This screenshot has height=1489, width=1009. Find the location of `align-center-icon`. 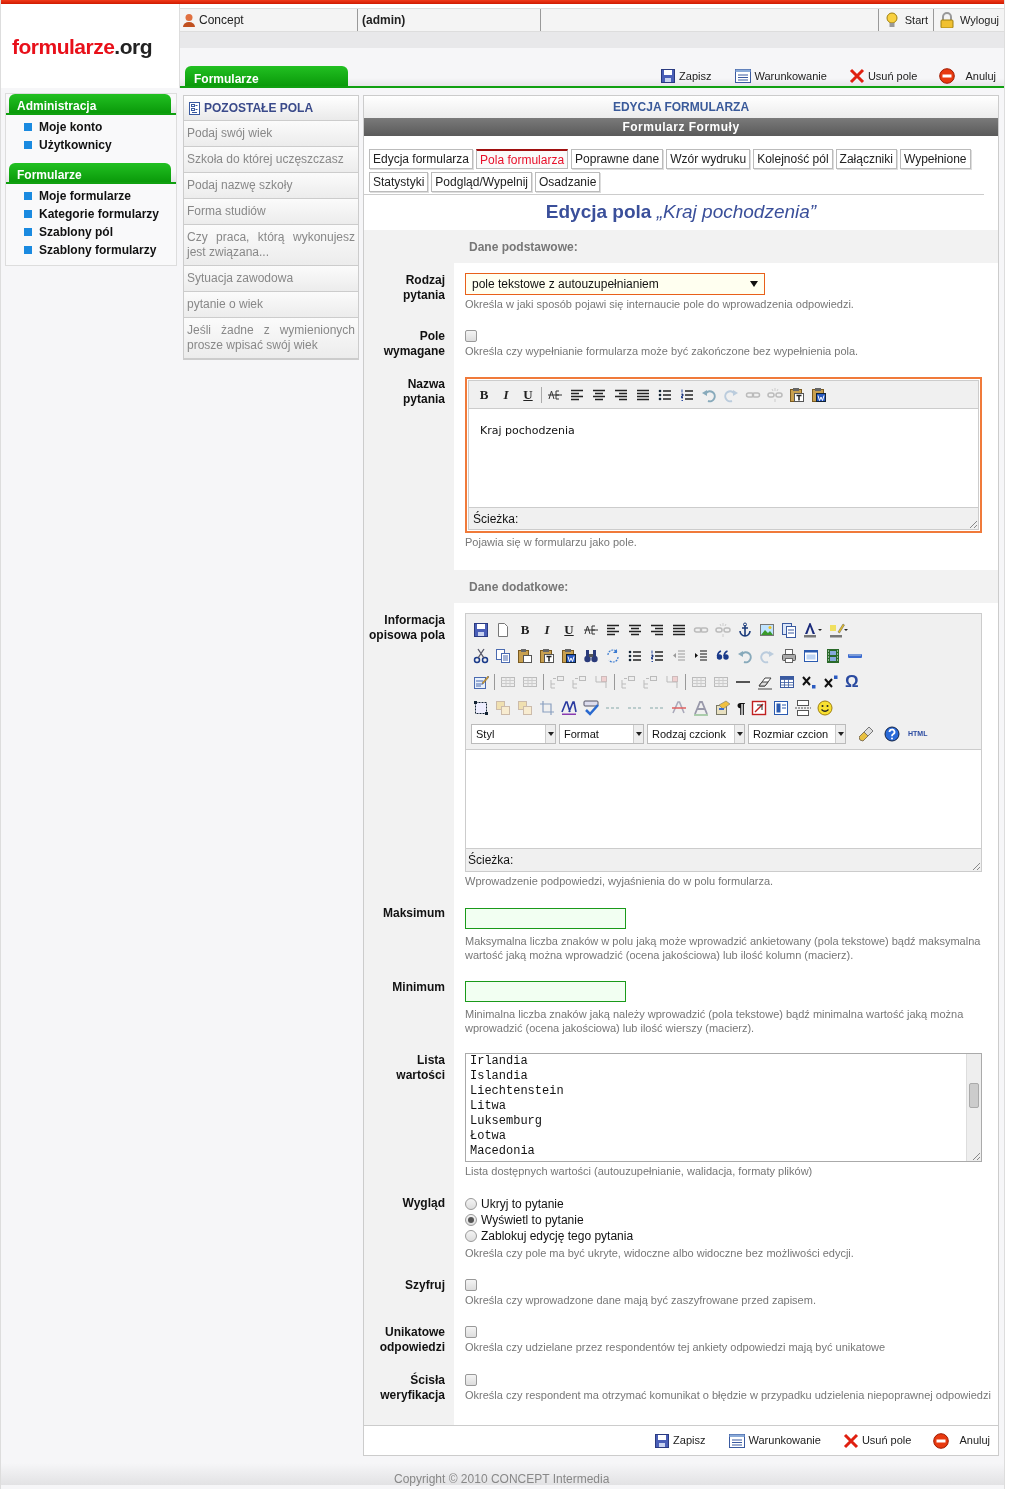

align-center-icon is located at coordinates (635, 630).